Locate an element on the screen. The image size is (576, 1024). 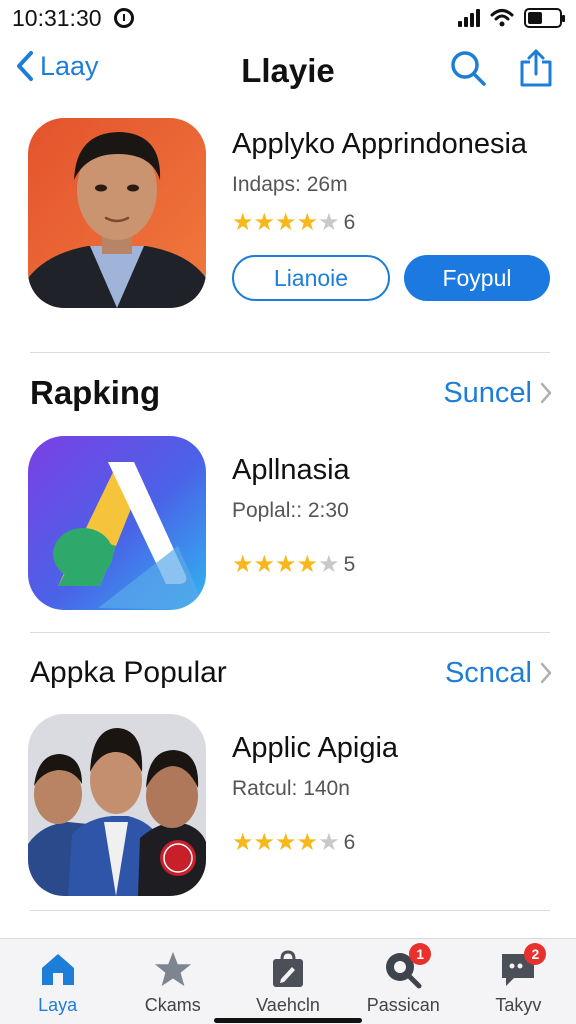
chat-icon: 2 is located at coordinates (522, 966).